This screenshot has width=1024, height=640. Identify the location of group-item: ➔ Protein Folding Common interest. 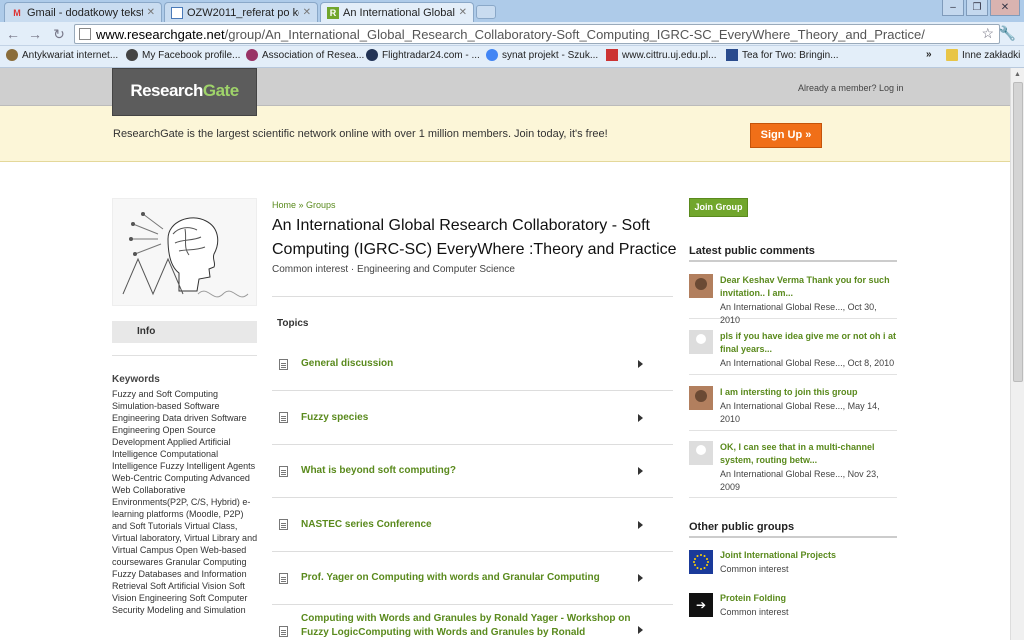
(793, 608).